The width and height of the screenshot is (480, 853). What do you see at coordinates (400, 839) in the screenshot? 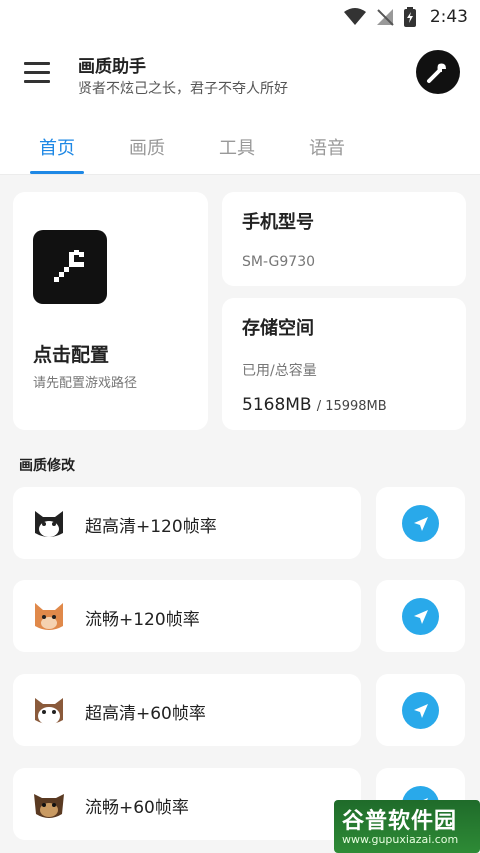
I see `watermark-url: www.gupuxiazai.com` at bounding box center [400, 839].